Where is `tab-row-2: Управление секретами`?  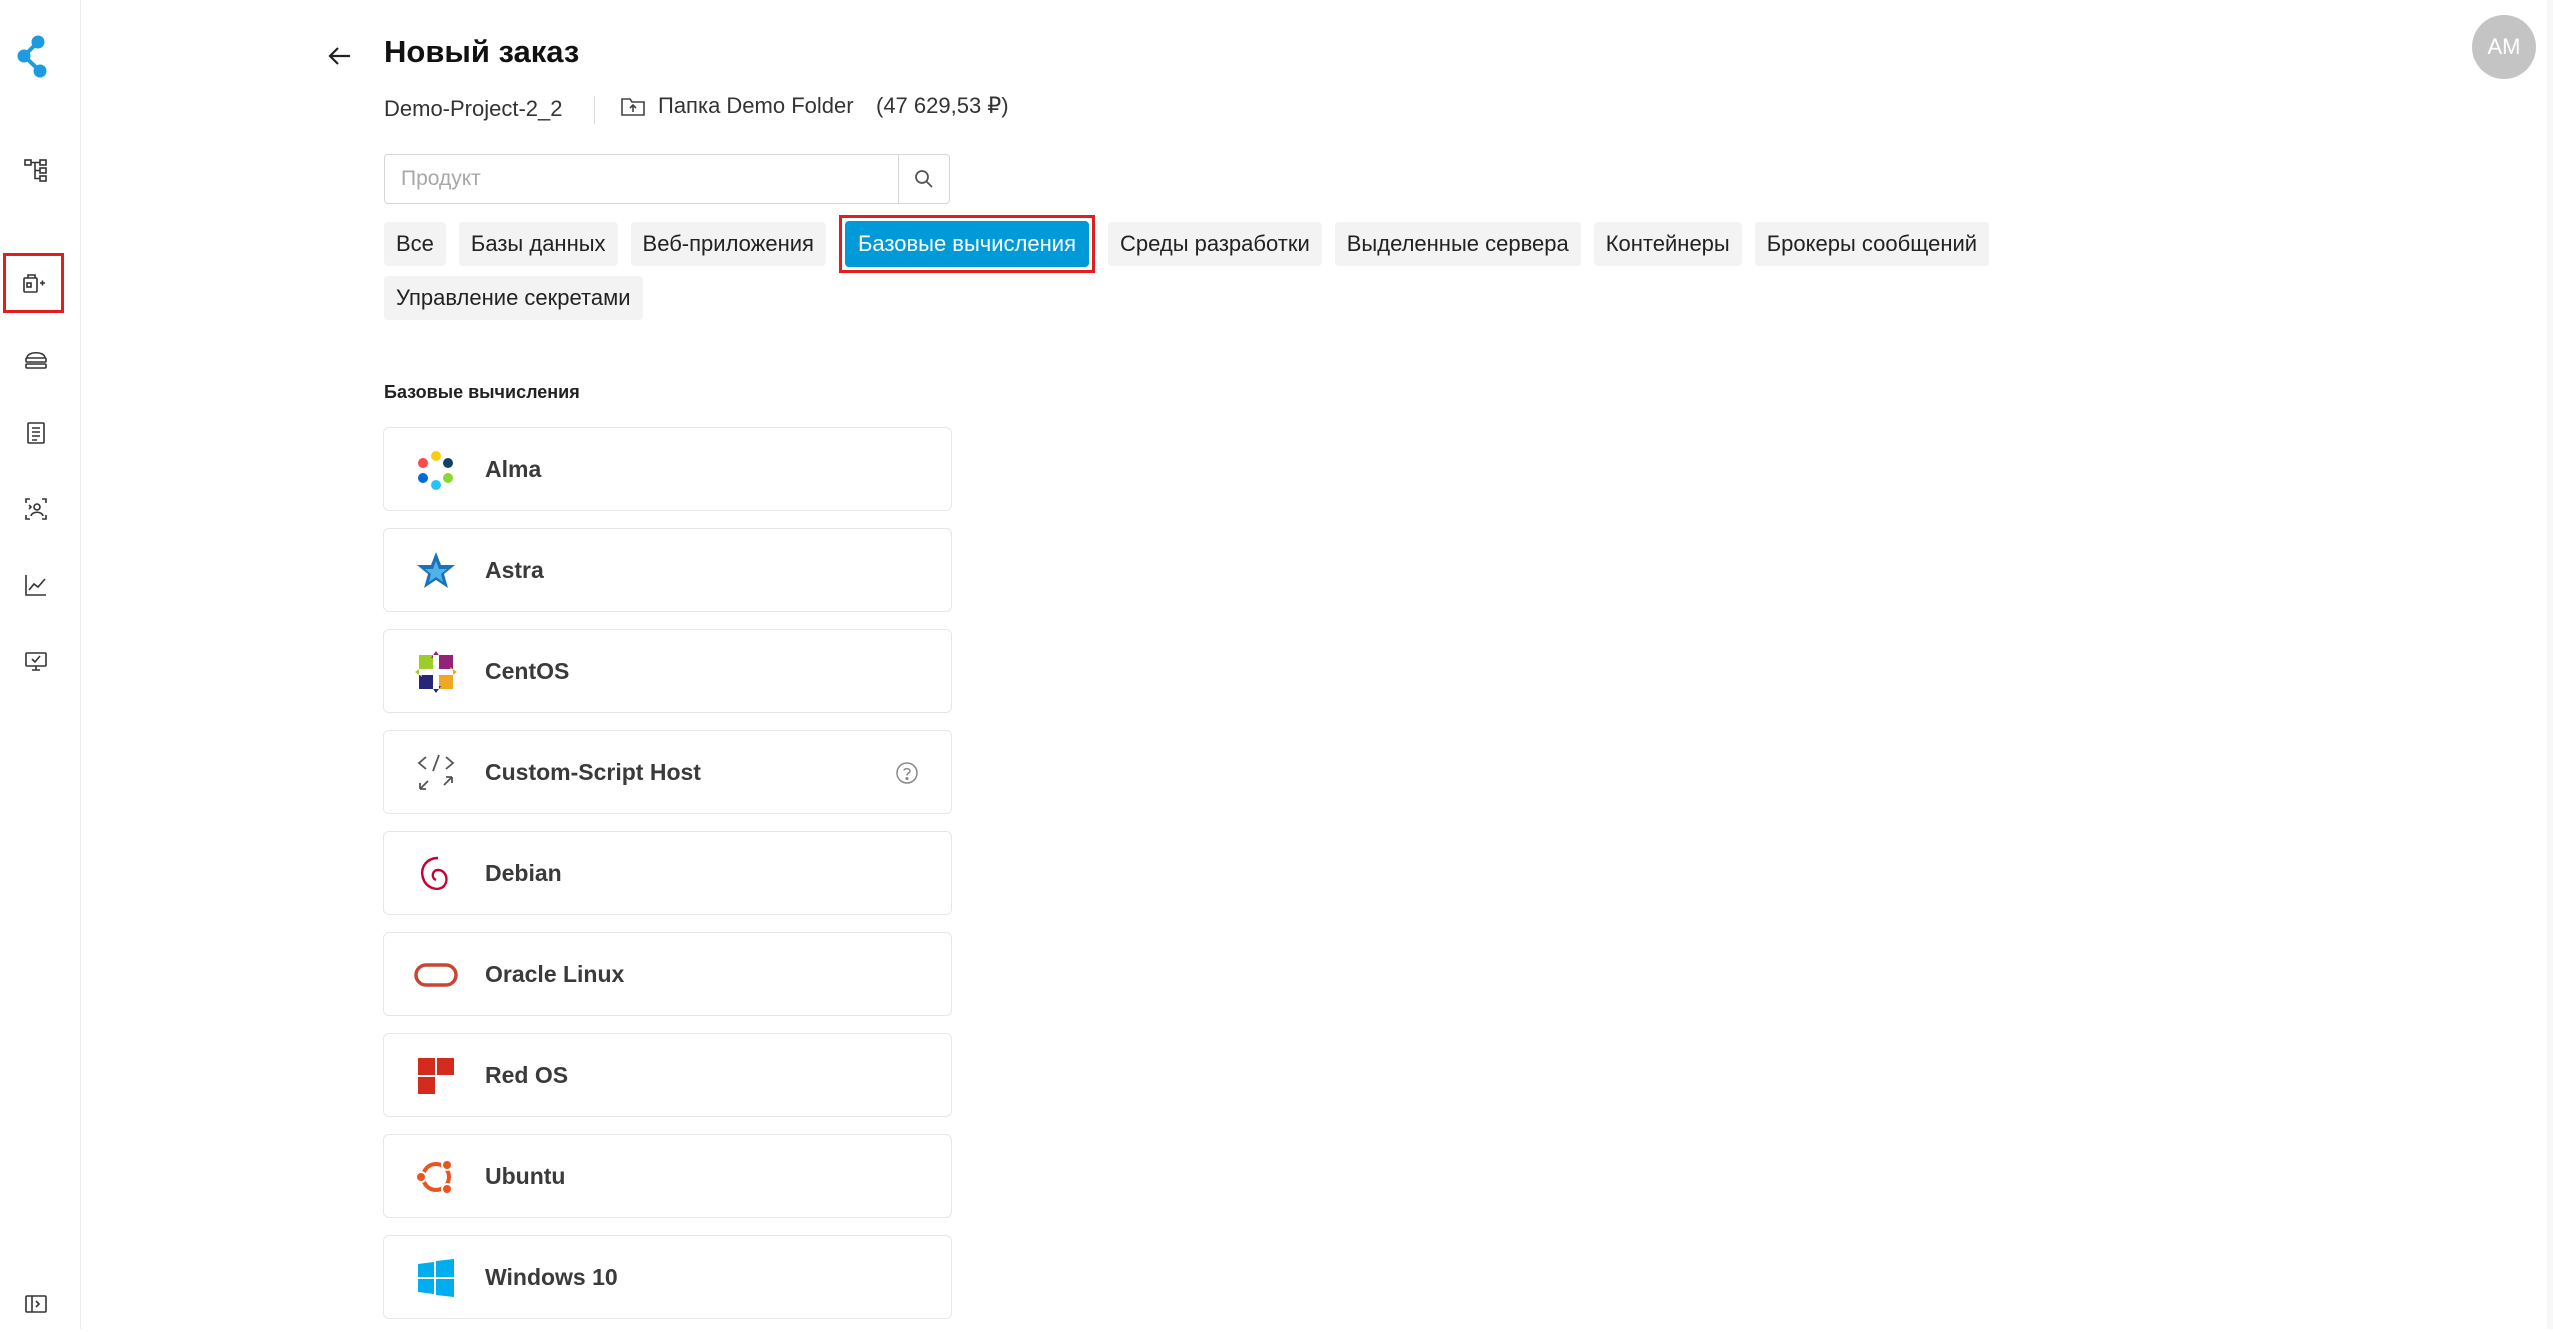
tab-row-2: Управление секретами is located at coordinates (513, 298).